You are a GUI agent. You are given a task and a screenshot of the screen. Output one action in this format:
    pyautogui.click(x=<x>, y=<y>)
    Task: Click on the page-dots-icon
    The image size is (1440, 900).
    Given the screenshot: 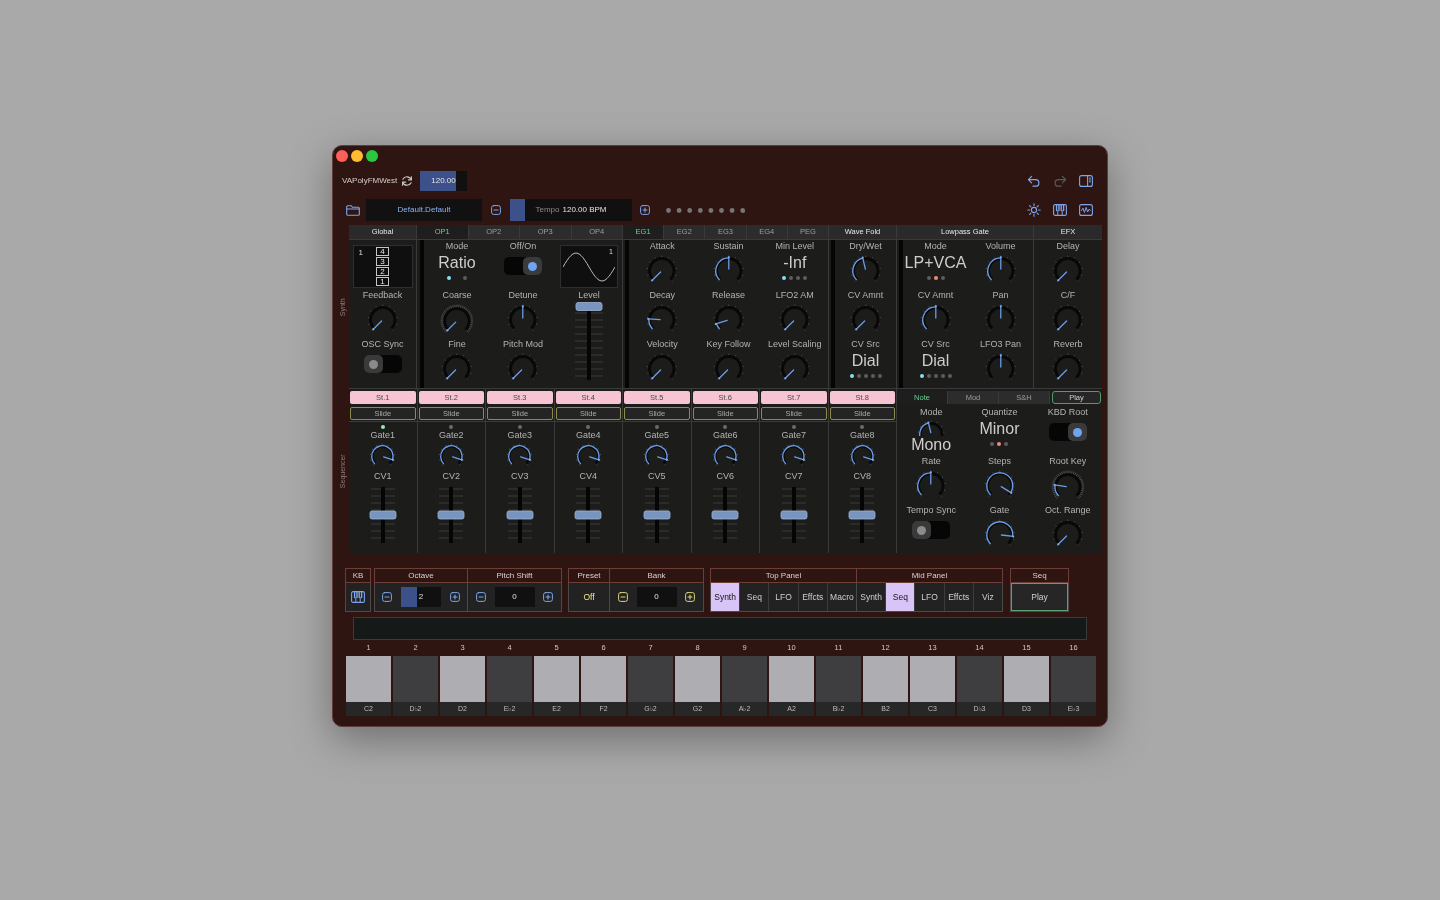 What is the action you would take?
    pyautogui.click(x=705, y=210)
    